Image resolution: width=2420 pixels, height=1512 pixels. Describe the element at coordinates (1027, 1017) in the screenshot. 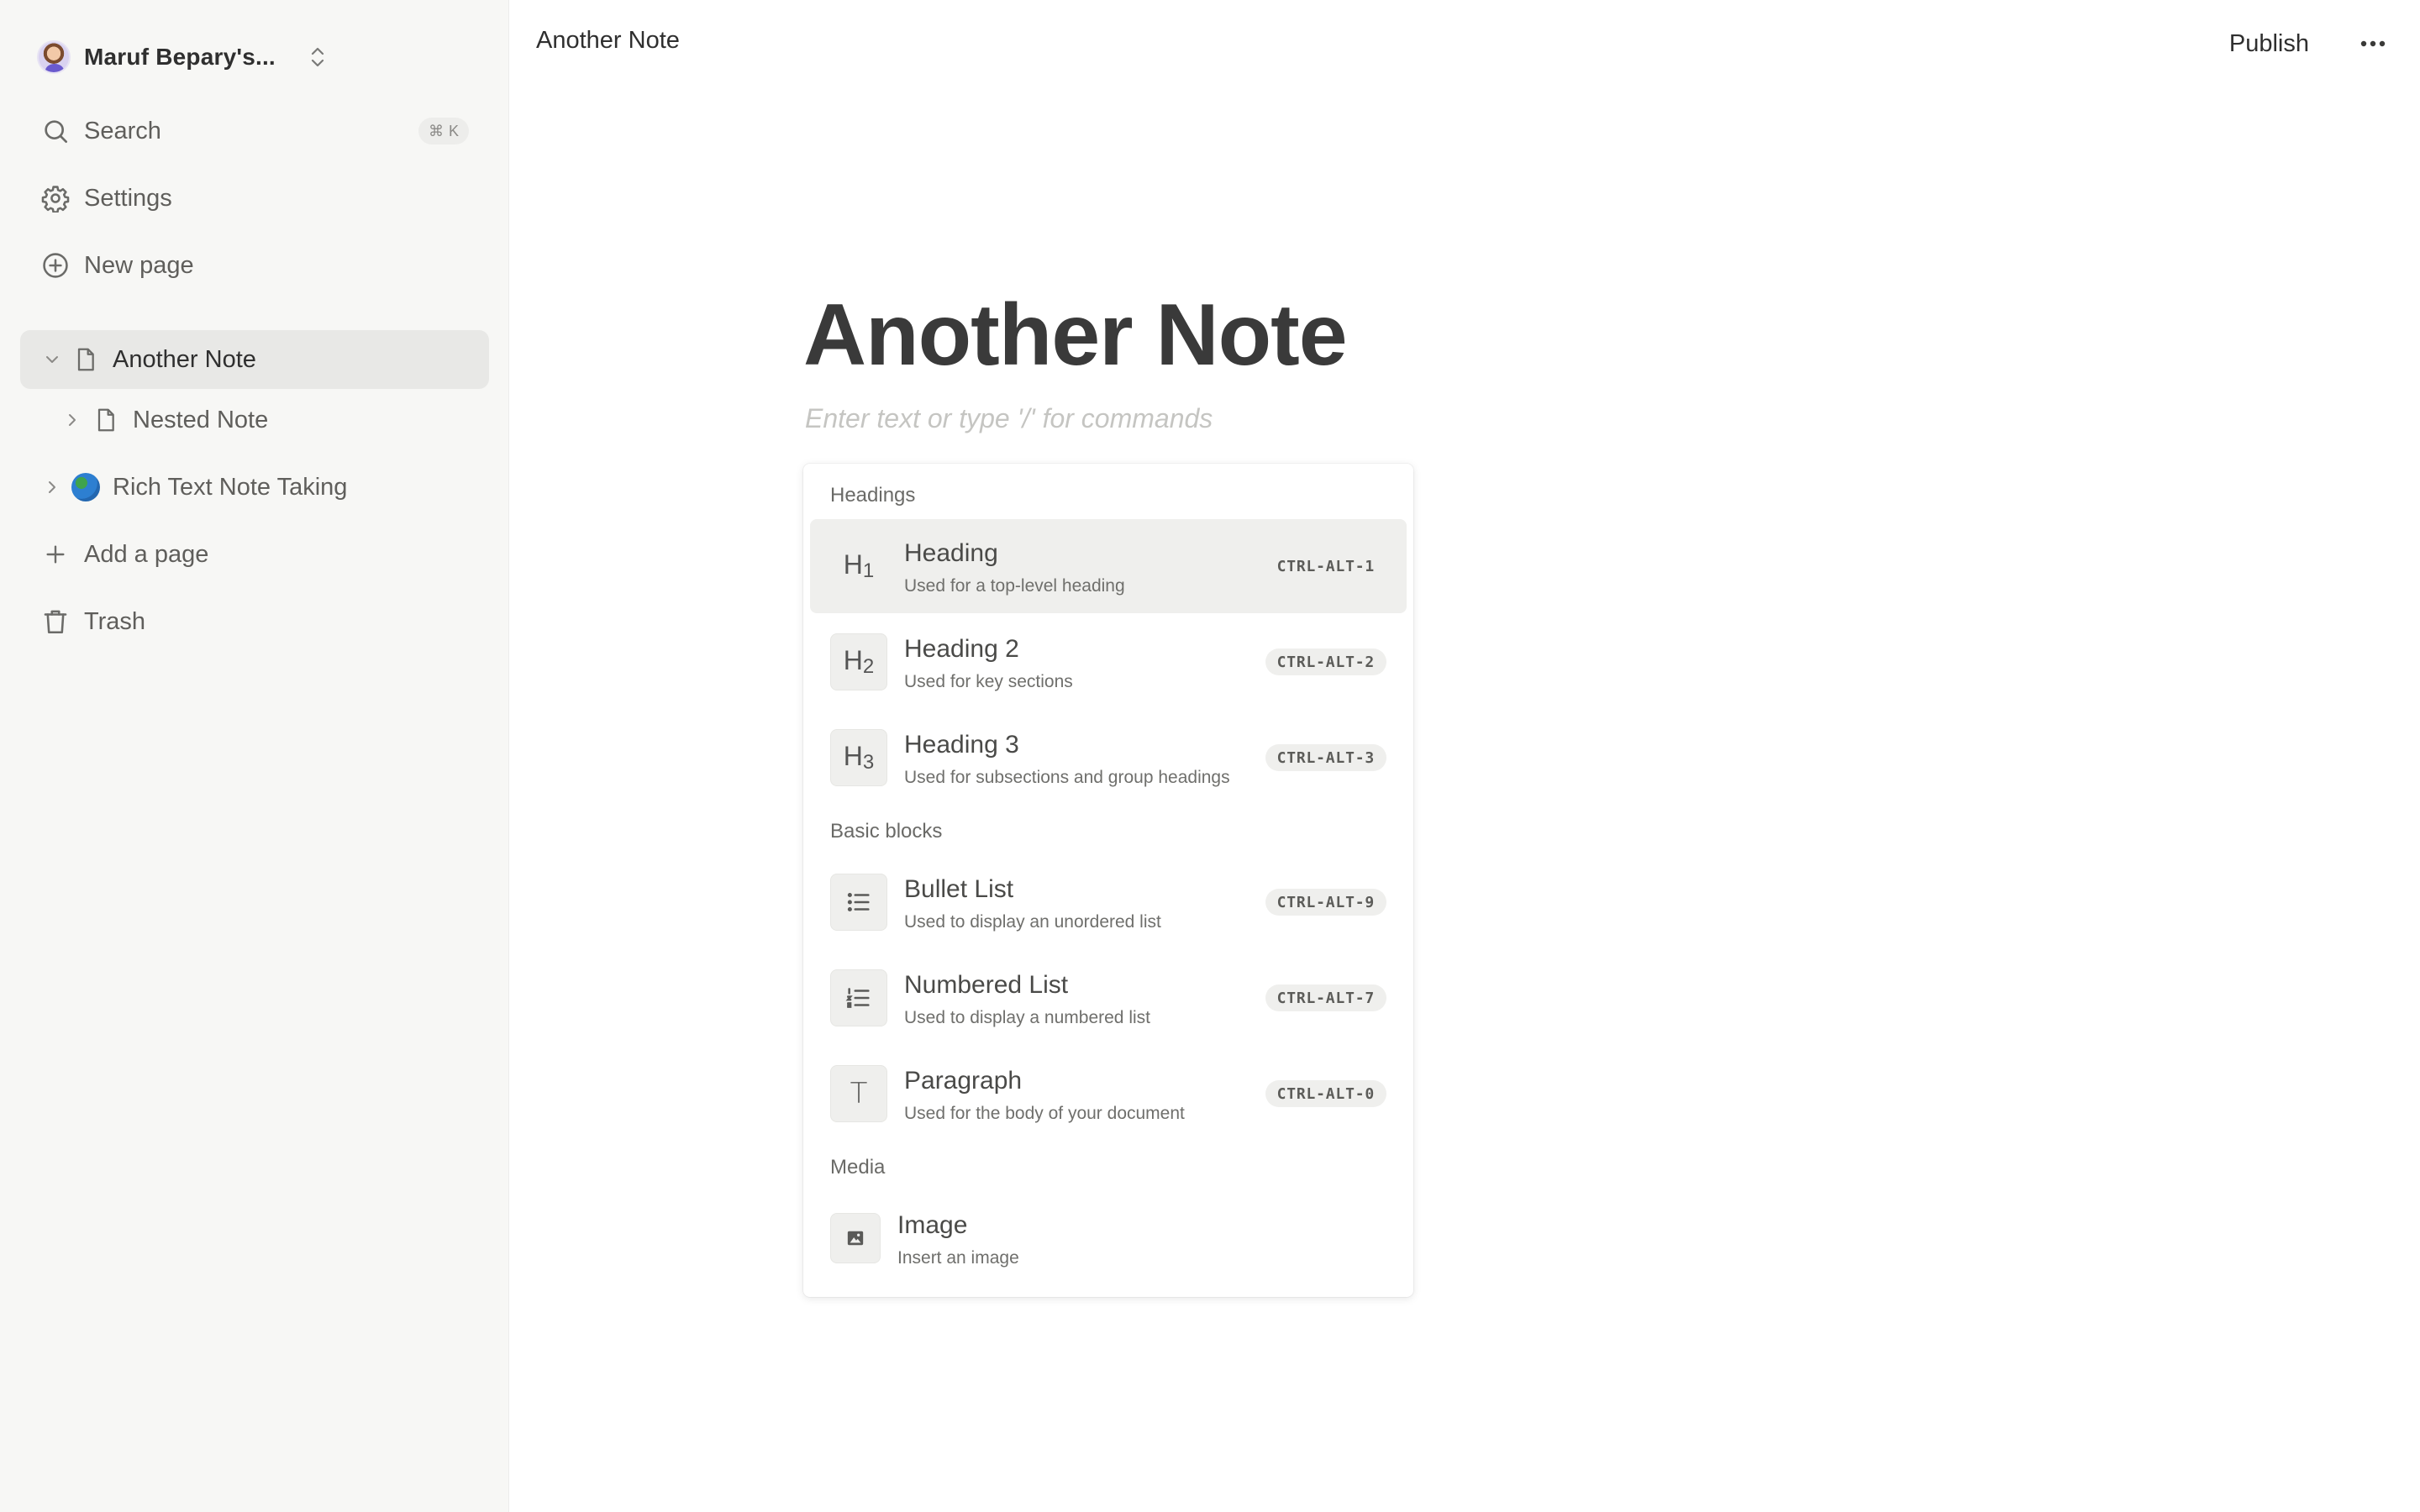

I see `menu-item-description: Used to display a numbered list` at that location.